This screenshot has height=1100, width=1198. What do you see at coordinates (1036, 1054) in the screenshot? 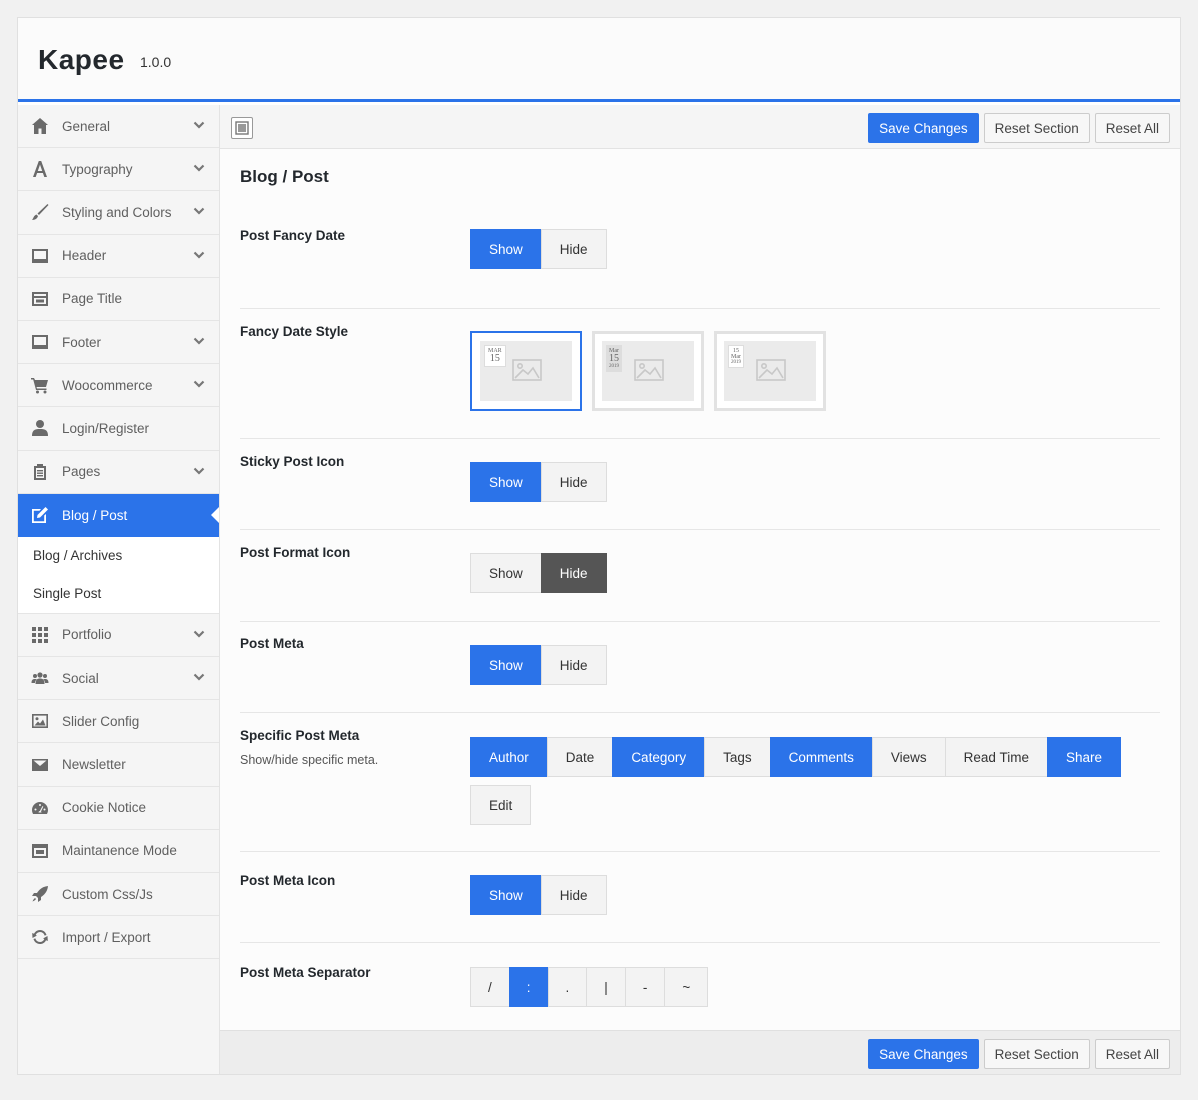
I see `reset-section-button-bottom: Reset Section` at bounding box center [1036, 1054].